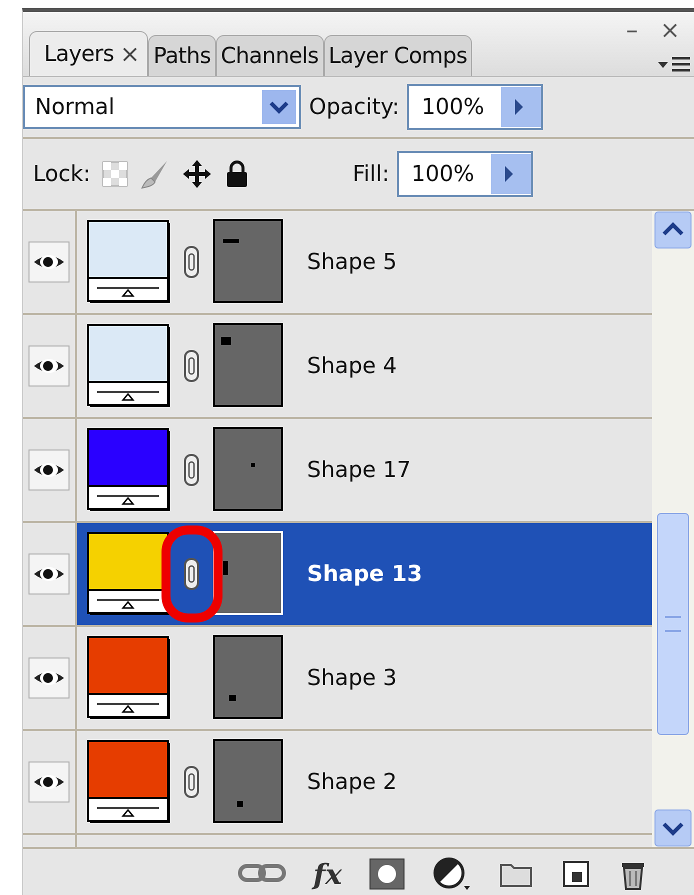 The height and width of the screenshot is (895, 694). I want to click on layer-row: Shape 2, so click(364, 782).